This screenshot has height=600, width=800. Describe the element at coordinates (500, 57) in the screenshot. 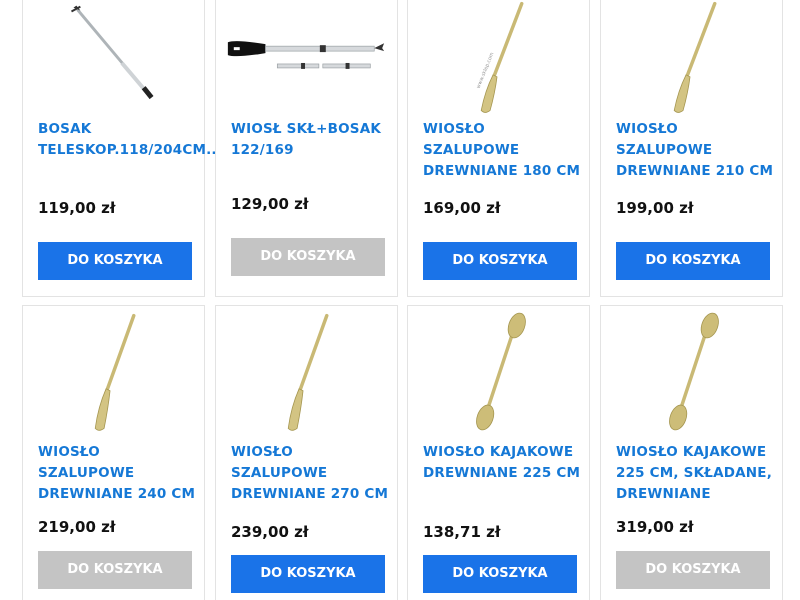

I see `wooden-oar-icon: www.sklep.com` at that location.